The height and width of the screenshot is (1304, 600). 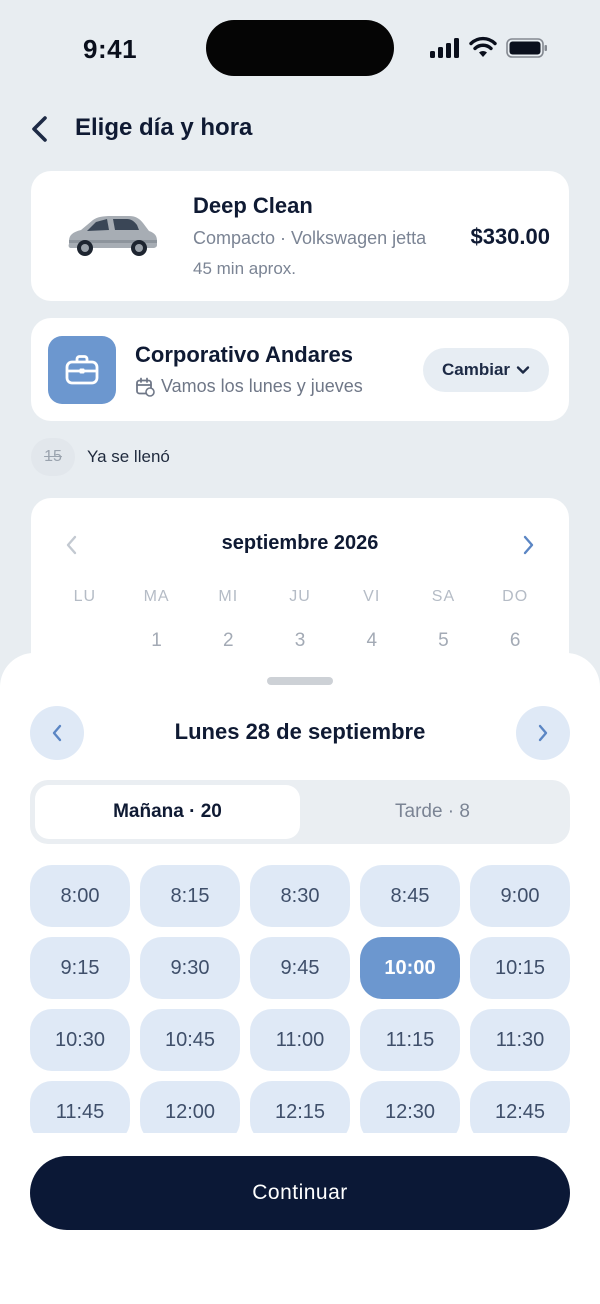 I want to click on calendar-day-empty, so click(x=85, y=641).